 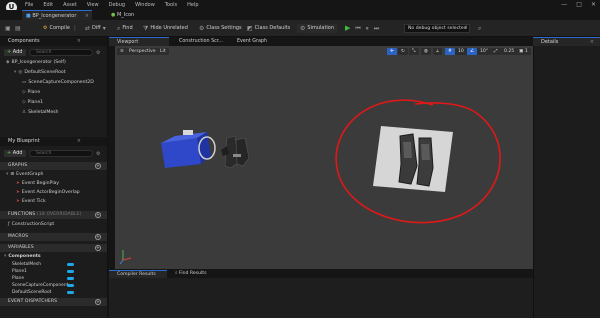 What do you see at coordinates (31, 292) in the screenshot?
I see `variable-item: DefaultSceneRoot` at bounding box center [31, 292].